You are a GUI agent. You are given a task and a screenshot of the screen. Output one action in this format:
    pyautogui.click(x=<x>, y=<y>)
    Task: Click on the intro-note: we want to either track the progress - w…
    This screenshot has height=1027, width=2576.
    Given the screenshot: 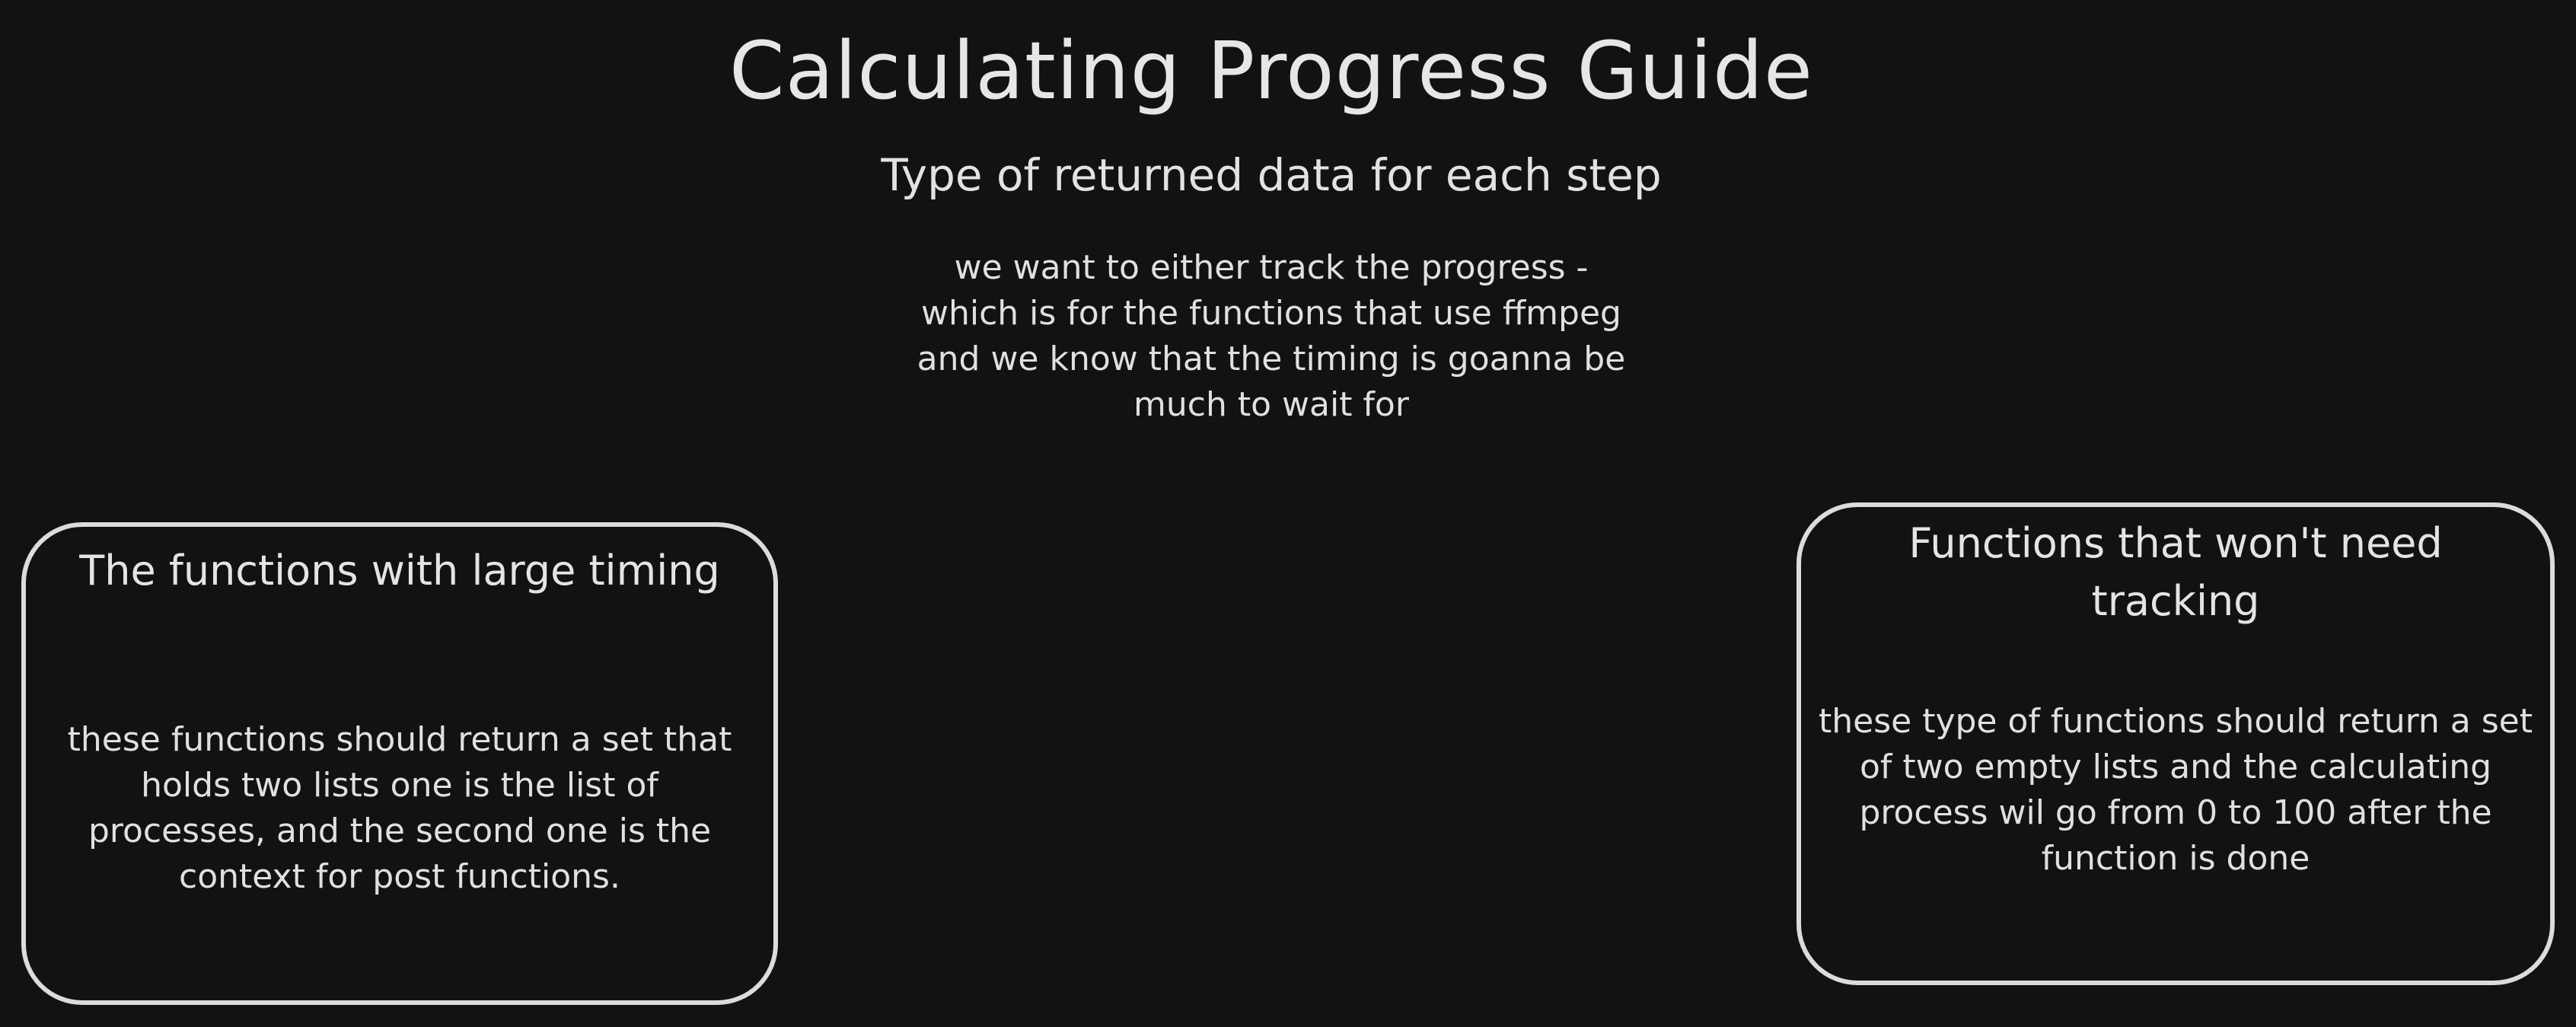 What is the action you would take?
    pyautogui.click(x=1272, y=336)
    